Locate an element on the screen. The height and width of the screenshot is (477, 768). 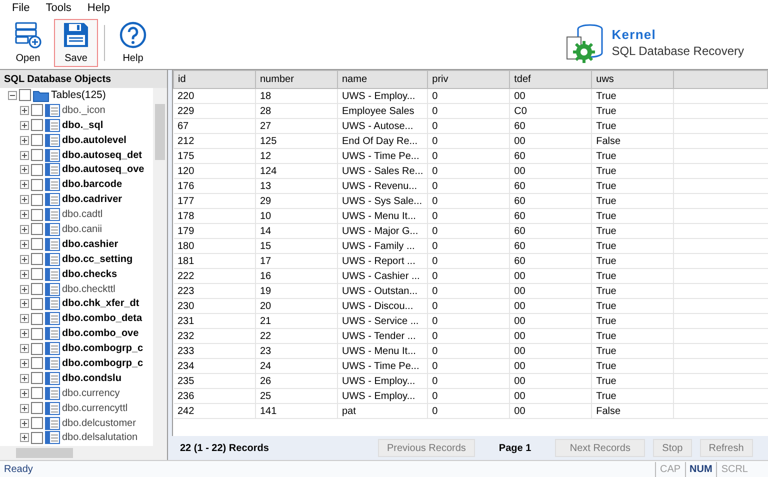
panel-title: SQL Database Objects is located at coordinates (83, 79).